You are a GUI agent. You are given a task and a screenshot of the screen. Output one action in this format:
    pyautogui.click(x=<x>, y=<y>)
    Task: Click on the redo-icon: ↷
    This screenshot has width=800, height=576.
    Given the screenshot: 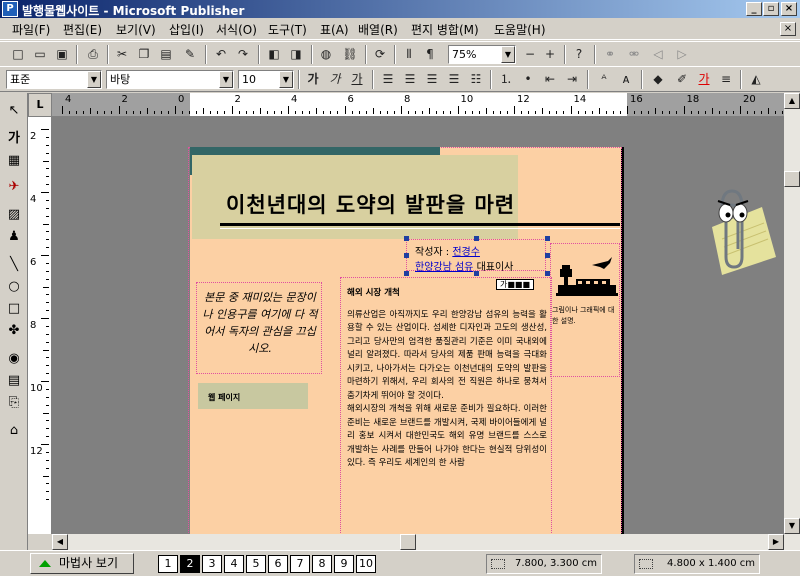 What is the action you would take?
    pyautogui.click(x=243, y=54)
    